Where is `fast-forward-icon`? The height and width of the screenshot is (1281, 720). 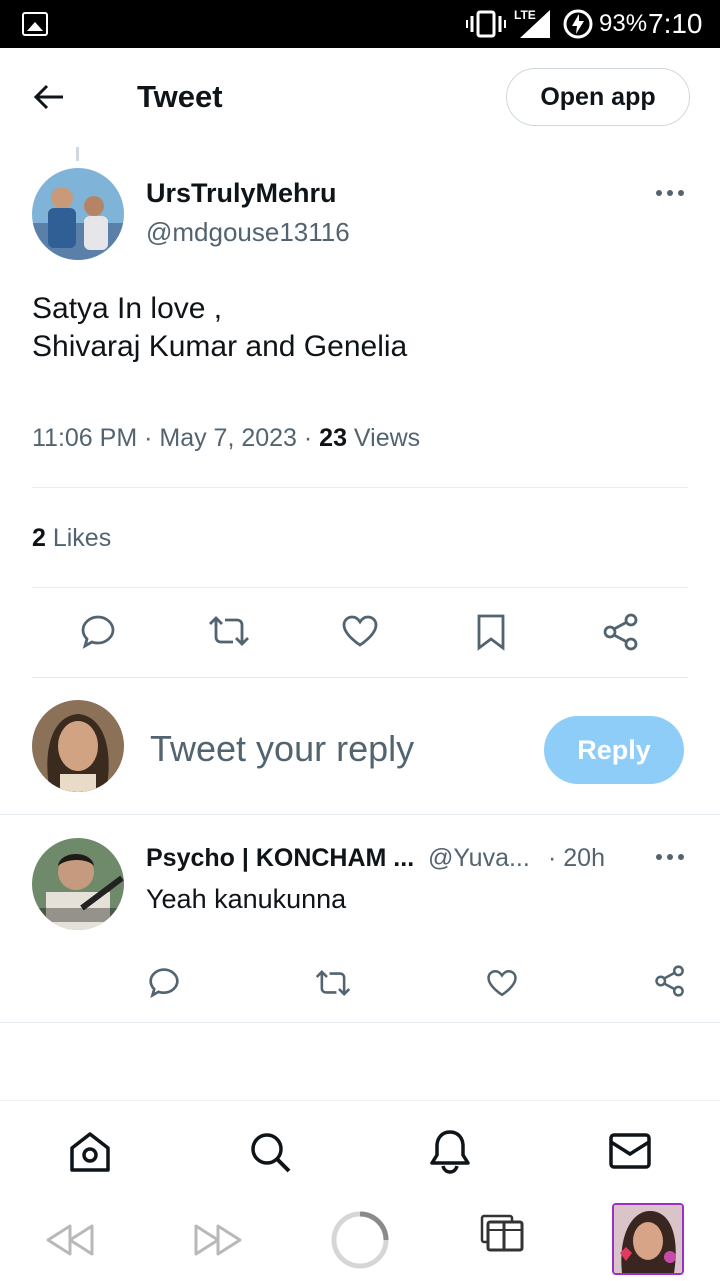 fast-forward-icon is located at coordinates (217, 1240).